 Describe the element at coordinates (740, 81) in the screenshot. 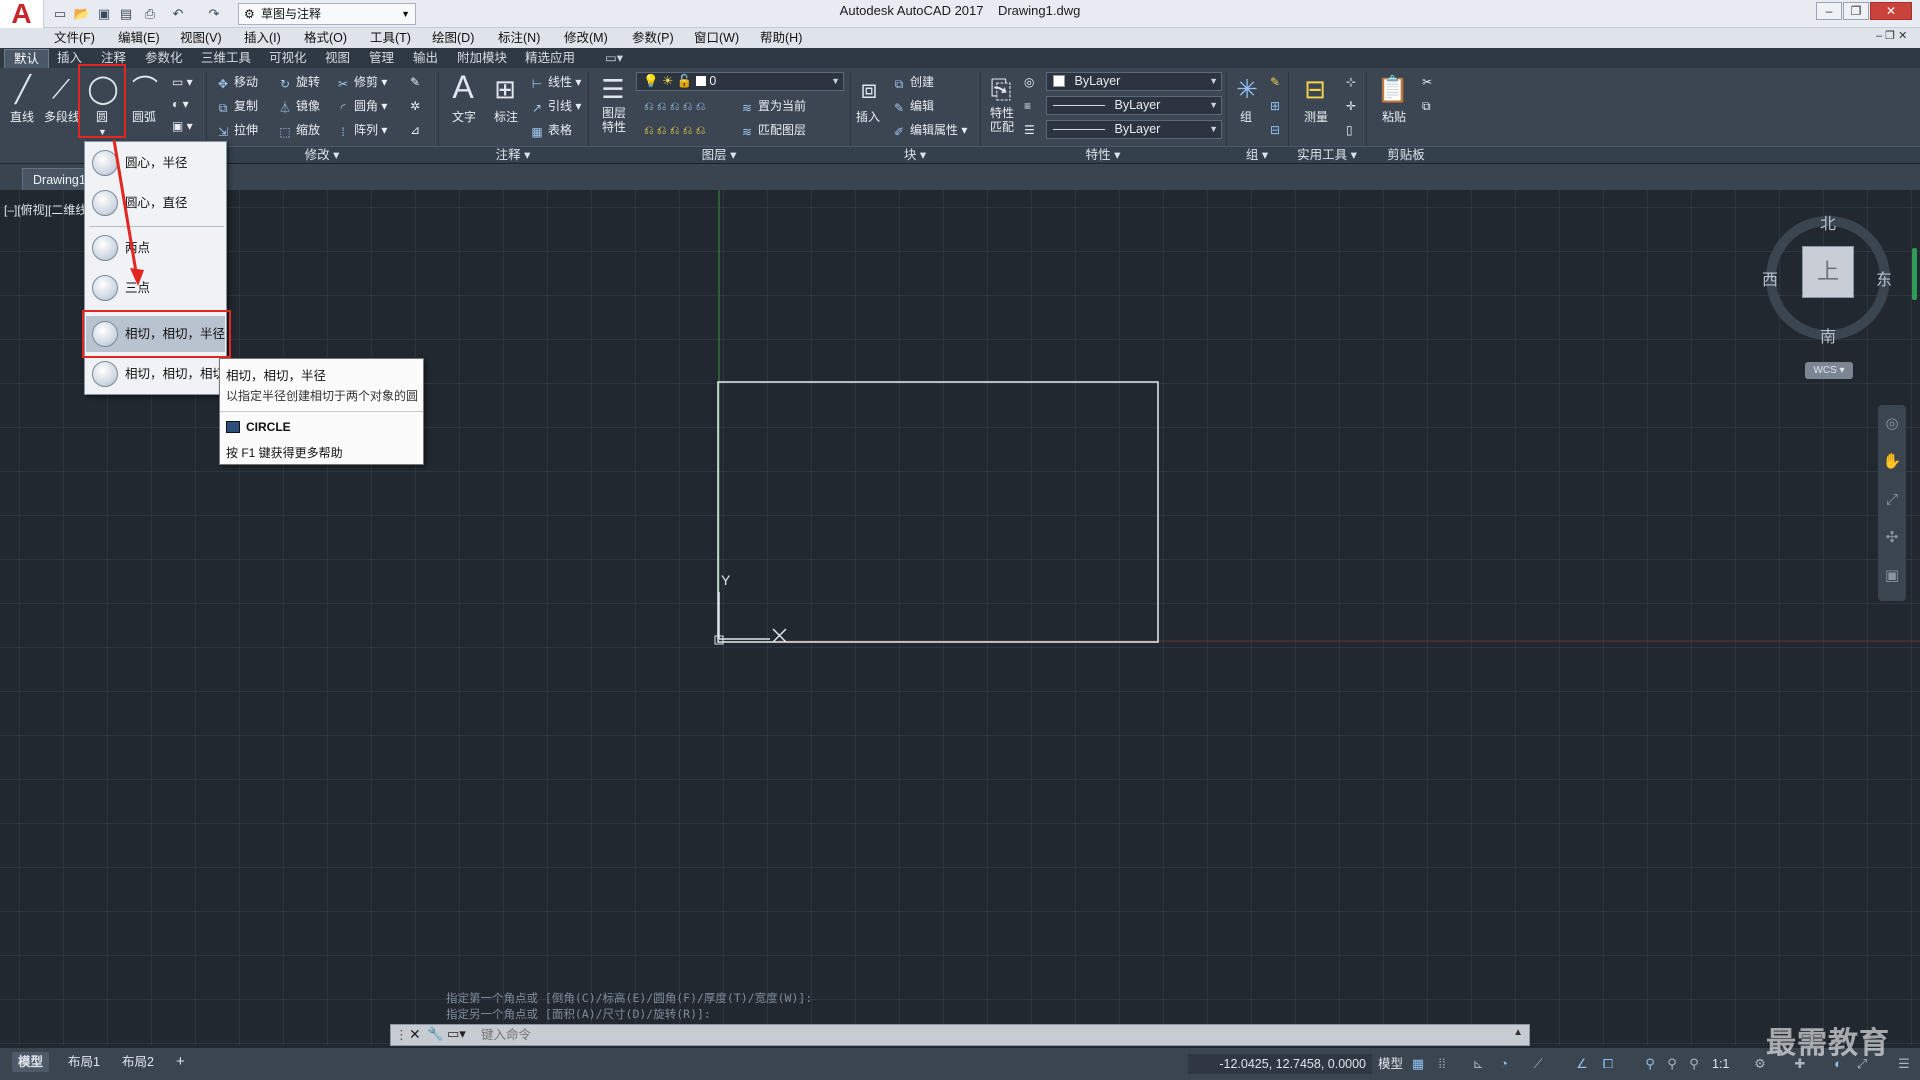

I see `layer-dropdown: 💡 ☀ 🔓 0 ▼` at that location.